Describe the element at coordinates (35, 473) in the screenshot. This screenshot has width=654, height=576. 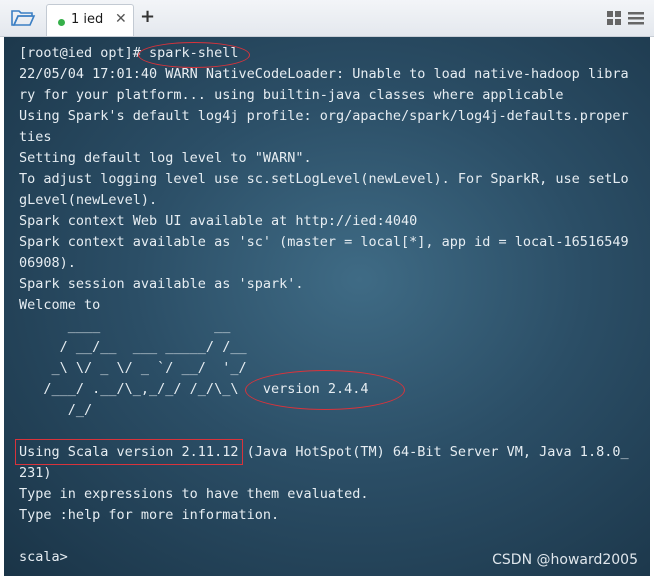
I see `terminal-line: 231)` at that location.